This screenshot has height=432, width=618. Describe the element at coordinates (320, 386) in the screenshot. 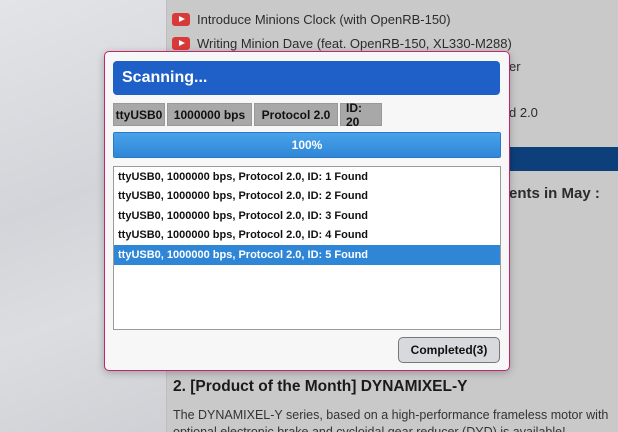

I see `section-heading: 2. [Product of the Month] DYNAMIXEL-Y` at that location.